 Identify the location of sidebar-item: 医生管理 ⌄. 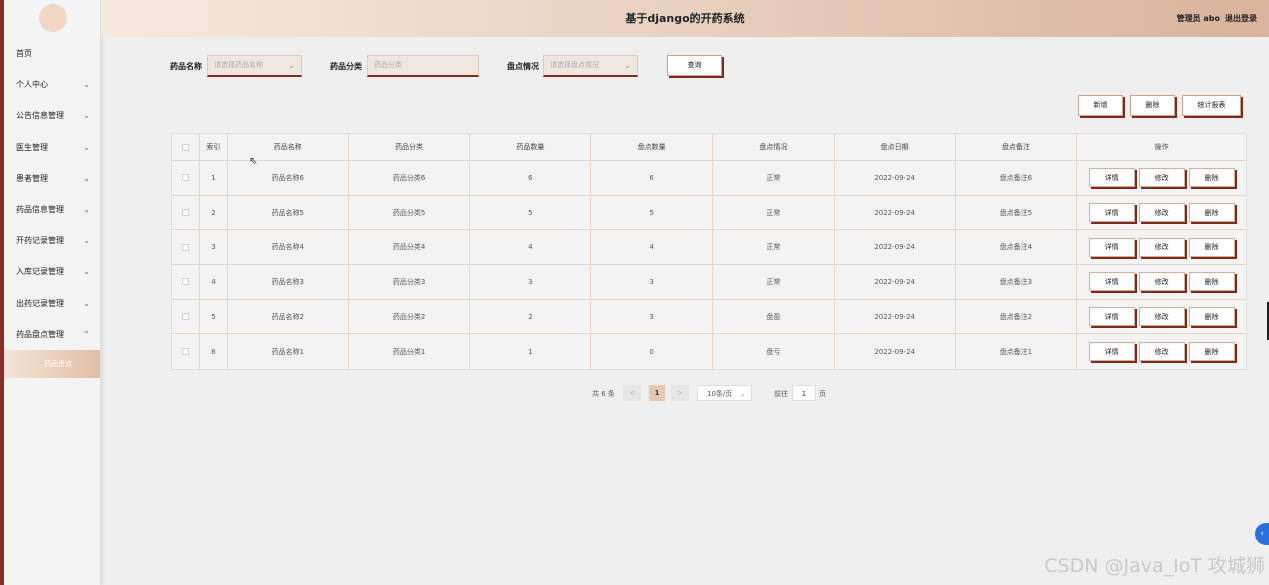
(52, 147).